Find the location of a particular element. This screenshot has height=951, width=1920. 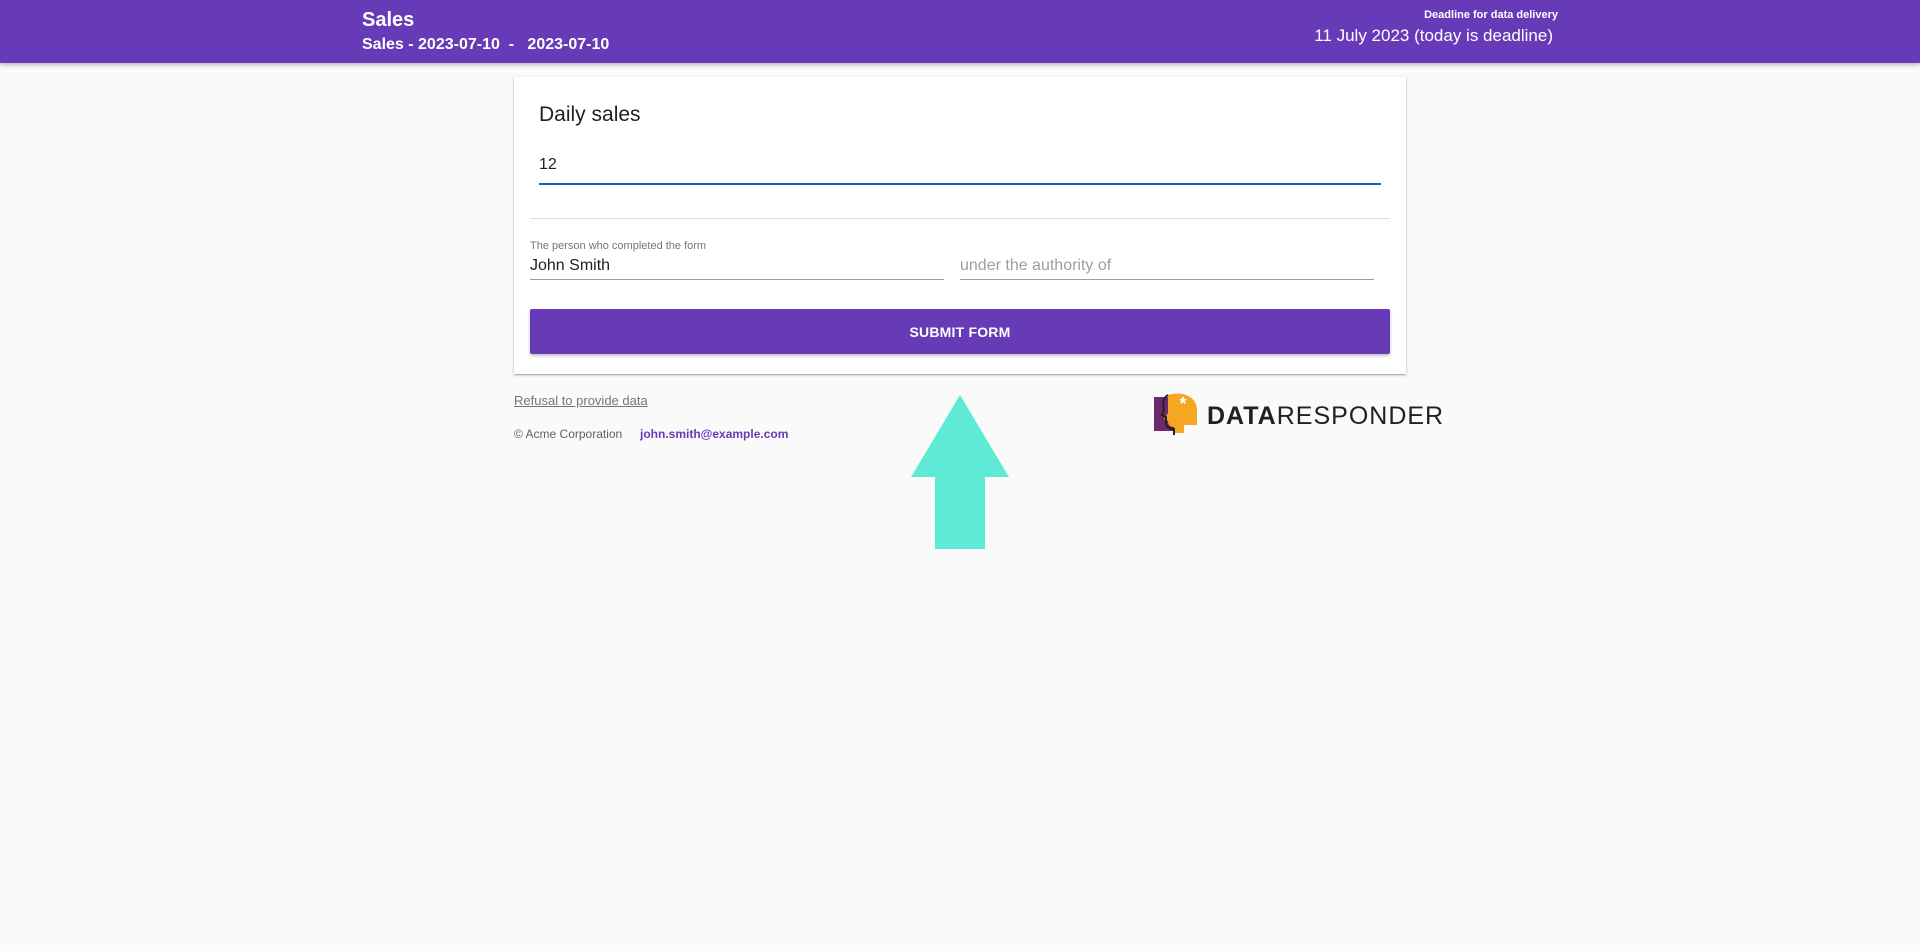

submit-form-button: SUBMIT FORM is located at coordinates (960, 331).